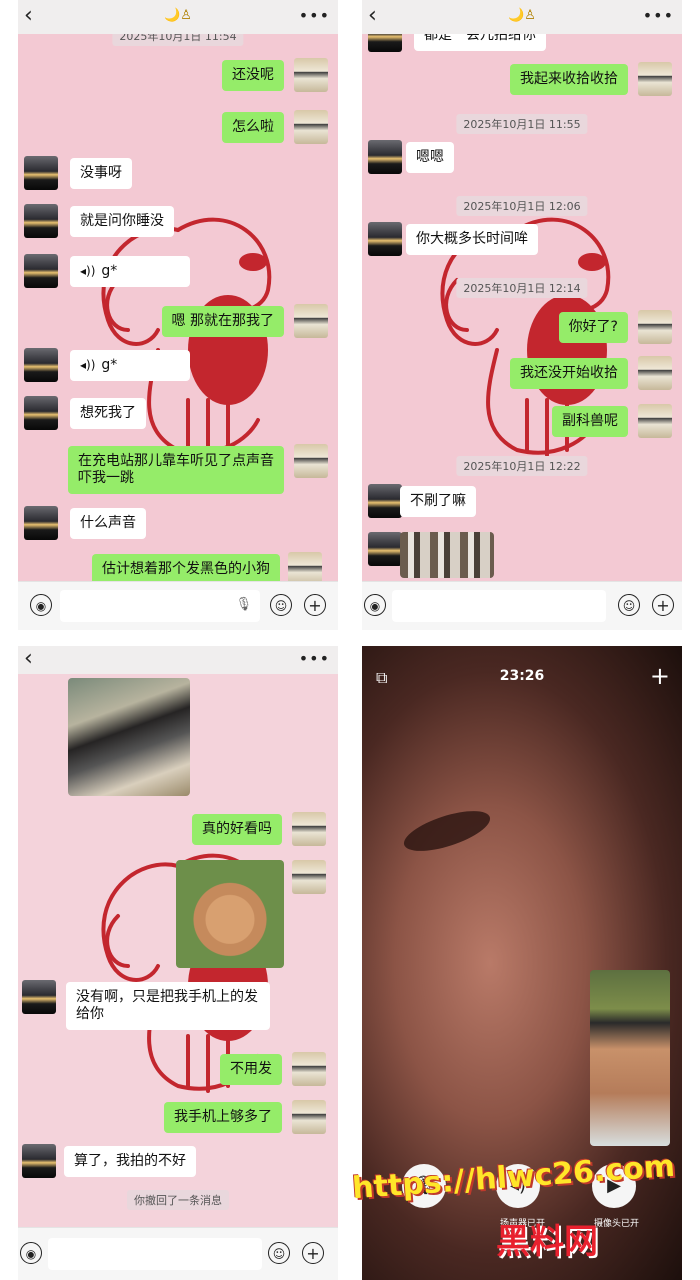 This screenshot has height=1280, width=700. What do you see at coordinates (253, 127) in the screenshot?
I see `message-bubble: 怎么啦` at bounding box center [253, 127].